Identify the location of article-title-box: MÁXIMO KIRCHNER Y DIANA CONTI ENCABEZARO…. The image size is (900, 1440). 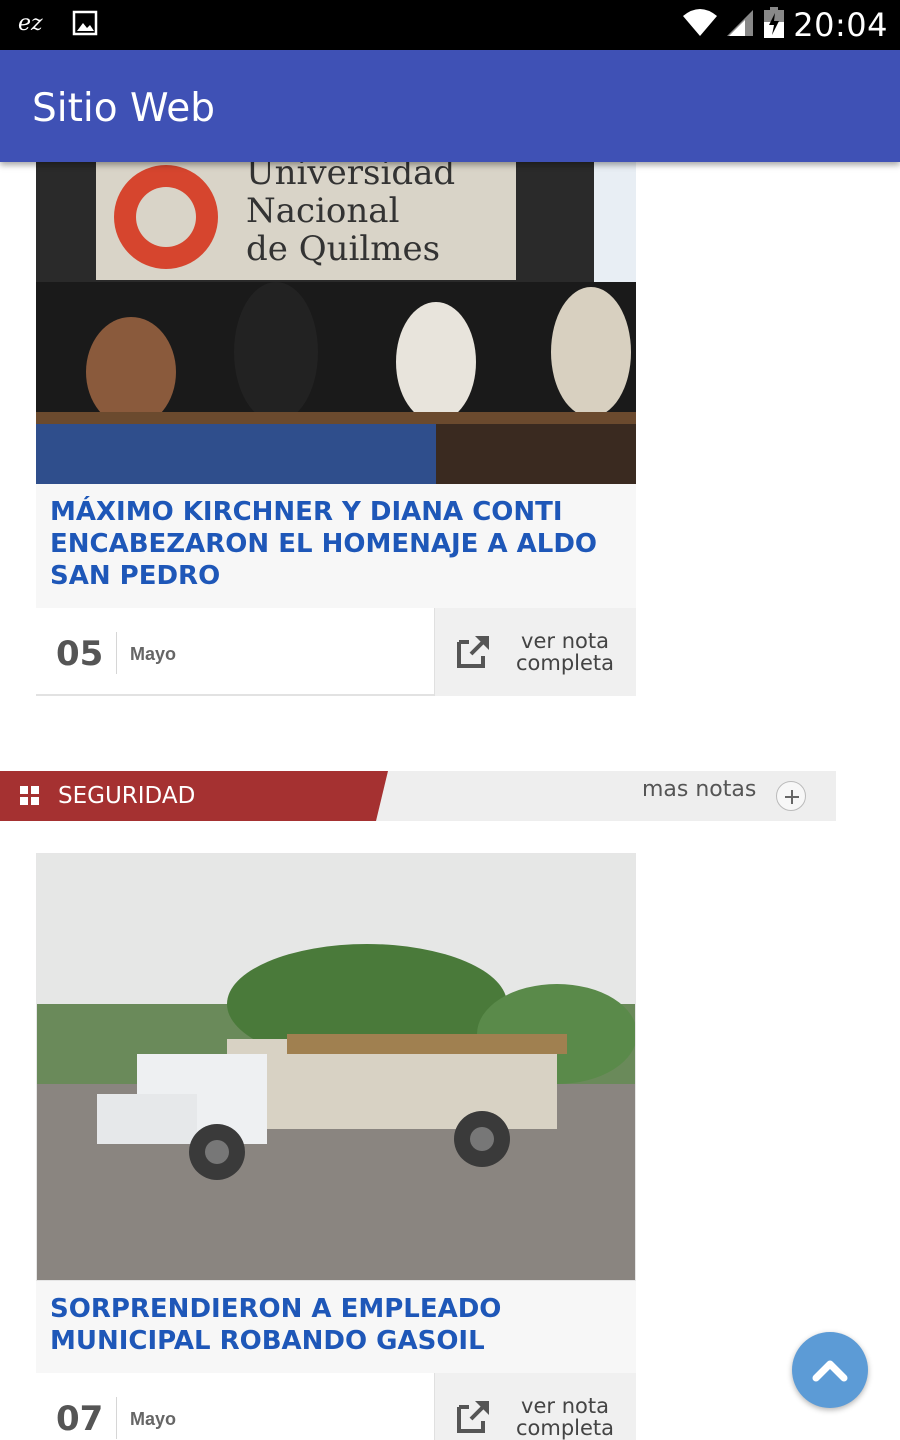
(336, 546).